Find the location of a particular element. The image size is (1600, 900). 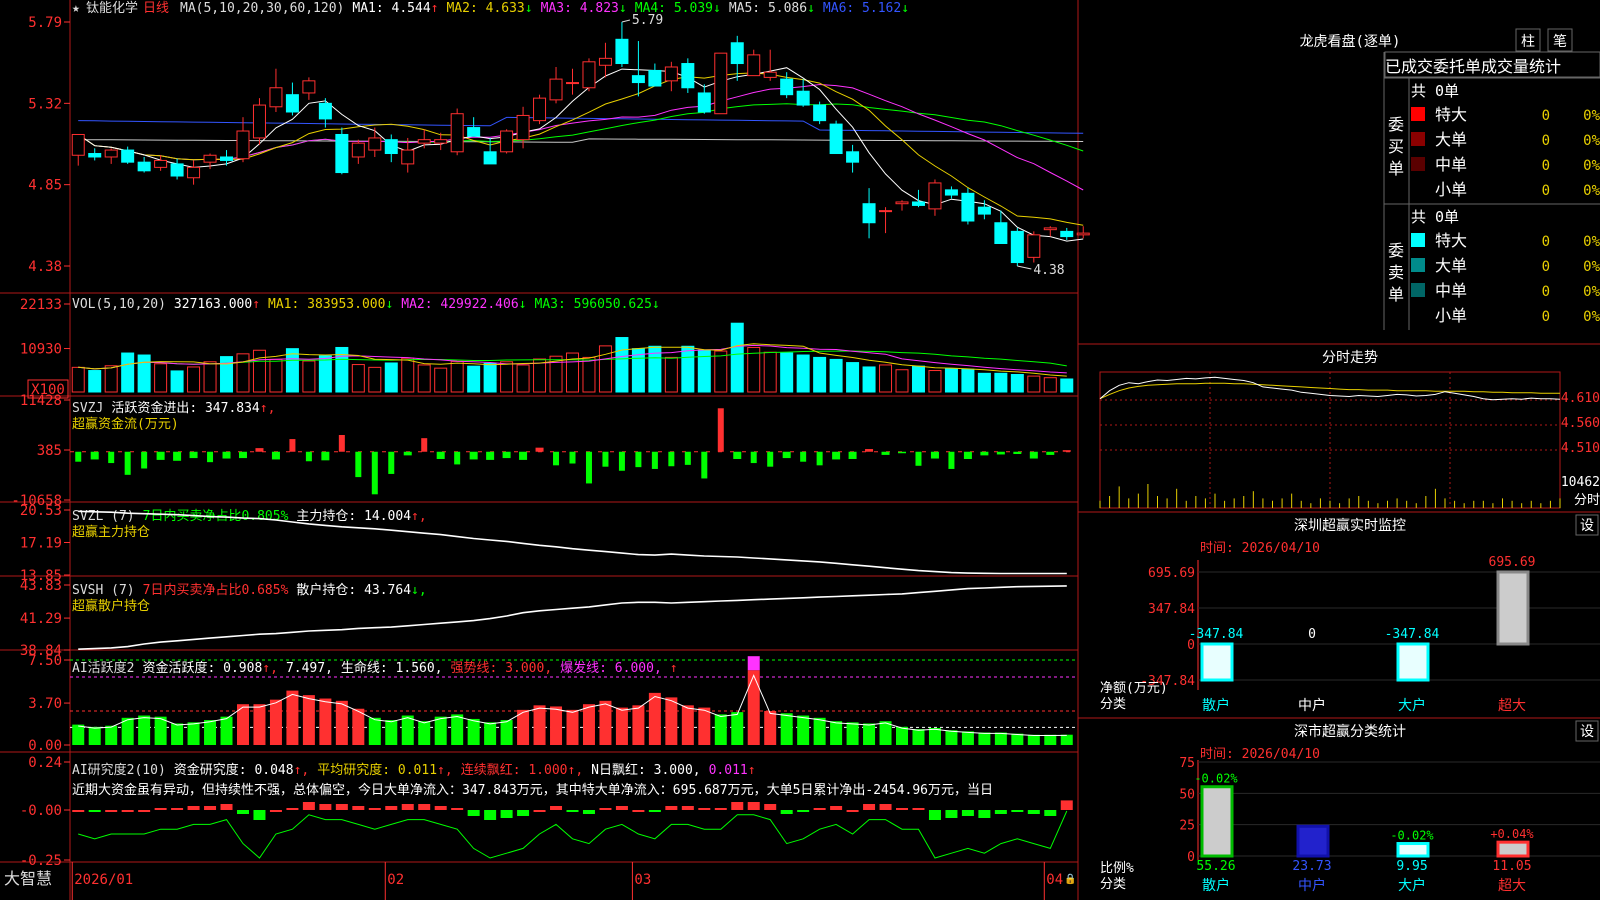

sell-orders-row-name: 小单 is located at coordinates (1451, 315).